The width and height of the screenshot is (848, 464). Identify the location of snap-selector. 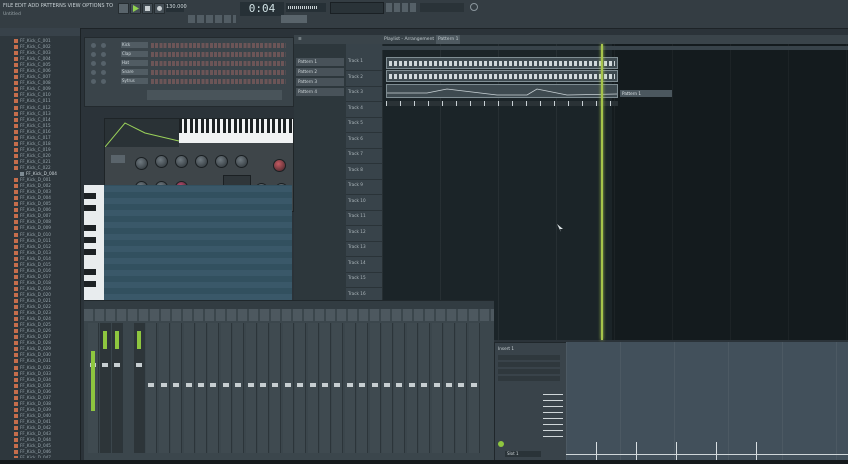
(294, 19).